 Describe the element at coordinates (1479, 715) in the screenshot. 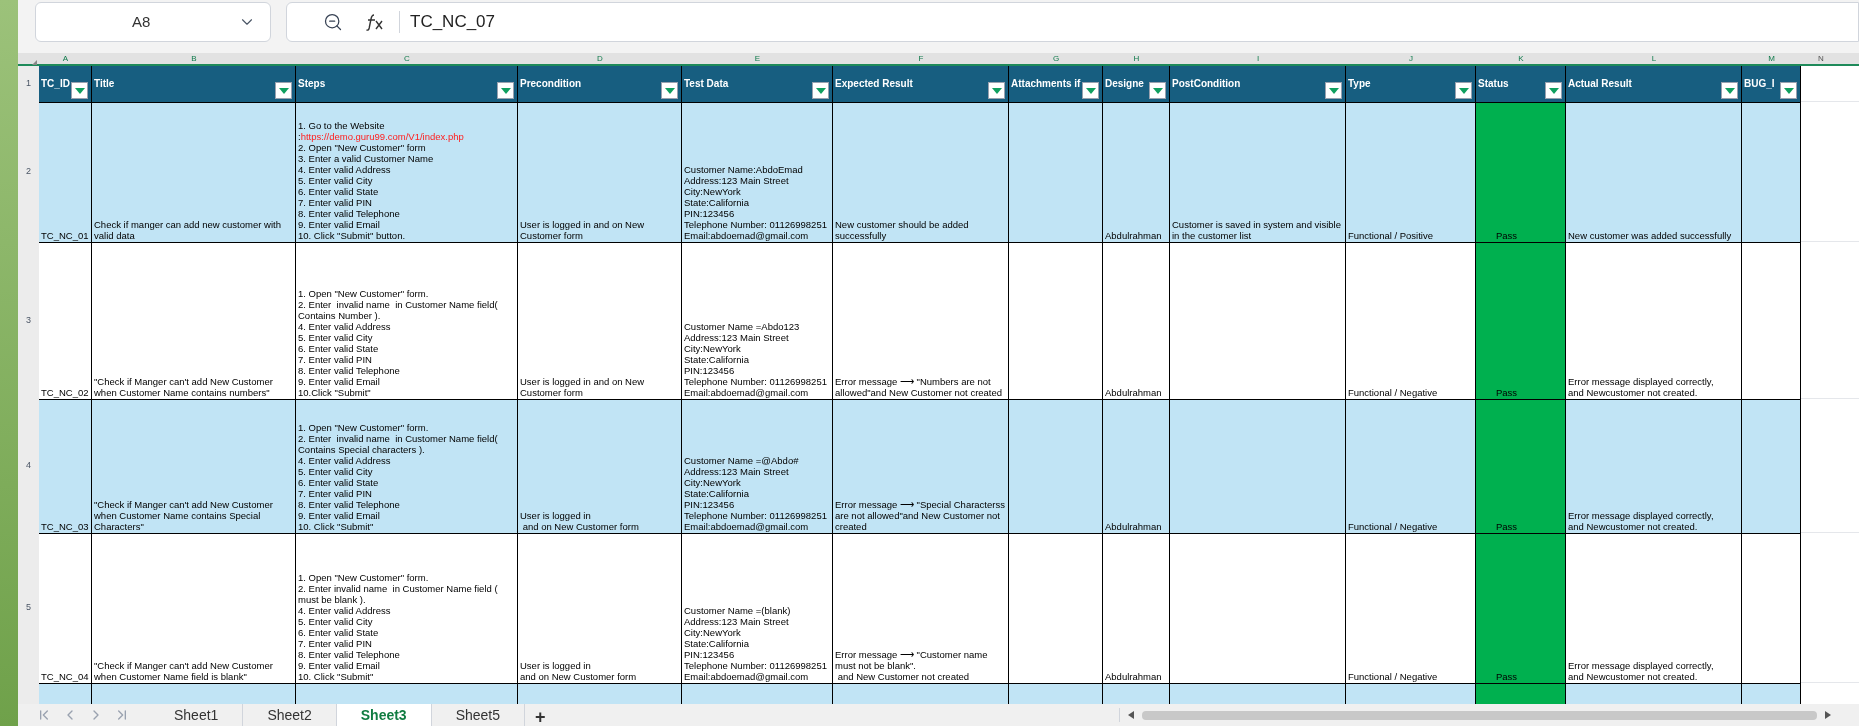

I see `scrollbar-thumb` at that location.